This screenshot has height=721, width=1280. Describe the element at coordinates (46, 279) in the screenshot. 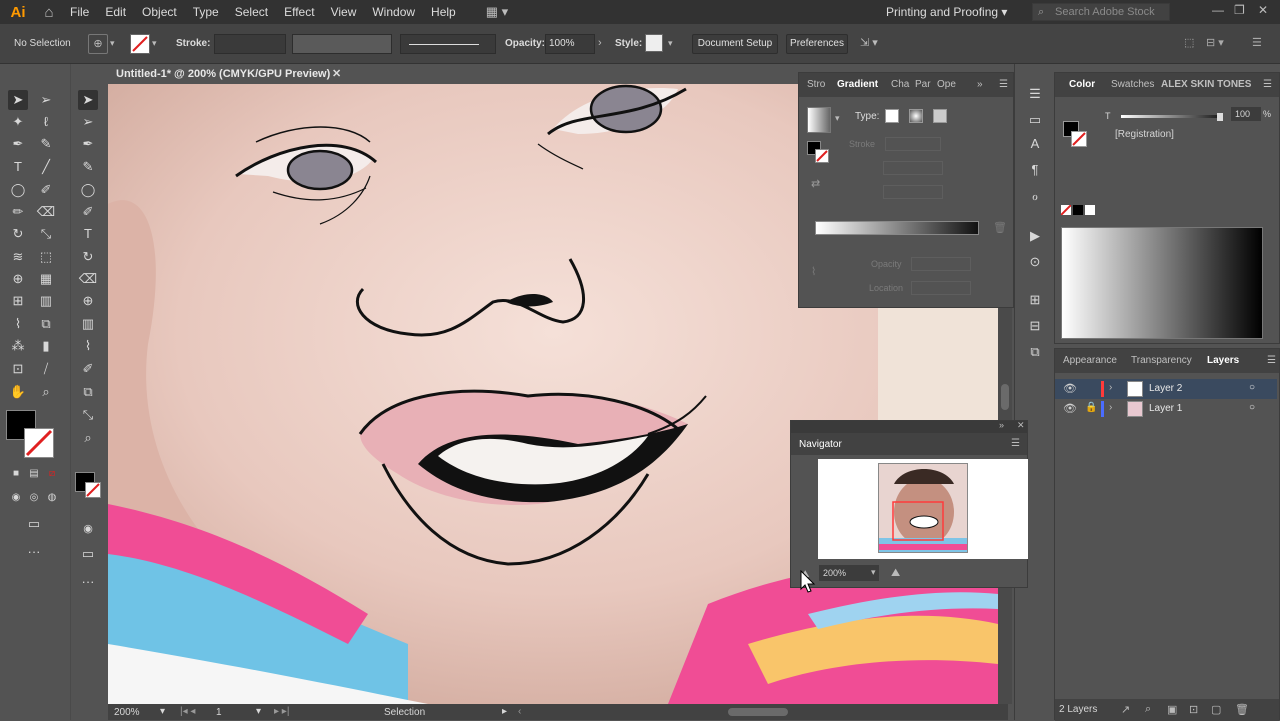

I see `perspective-grid-icon: ▦` at that location.